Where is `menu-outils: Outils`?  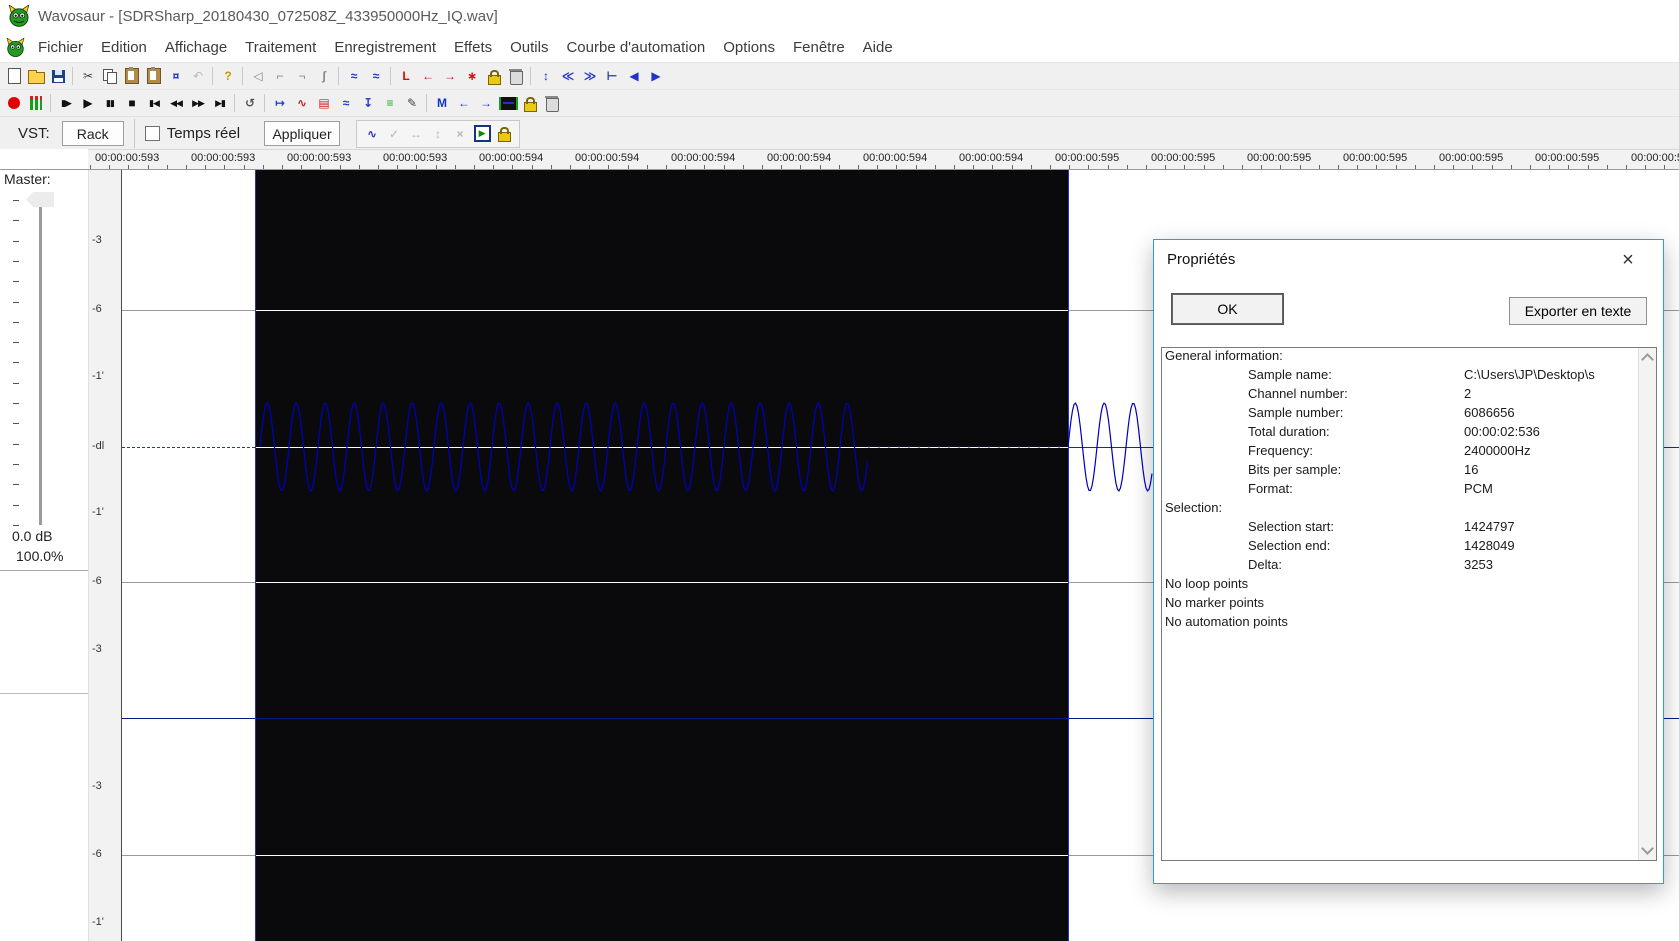 menu-outils: Outils is located at coordinates (529, 47).